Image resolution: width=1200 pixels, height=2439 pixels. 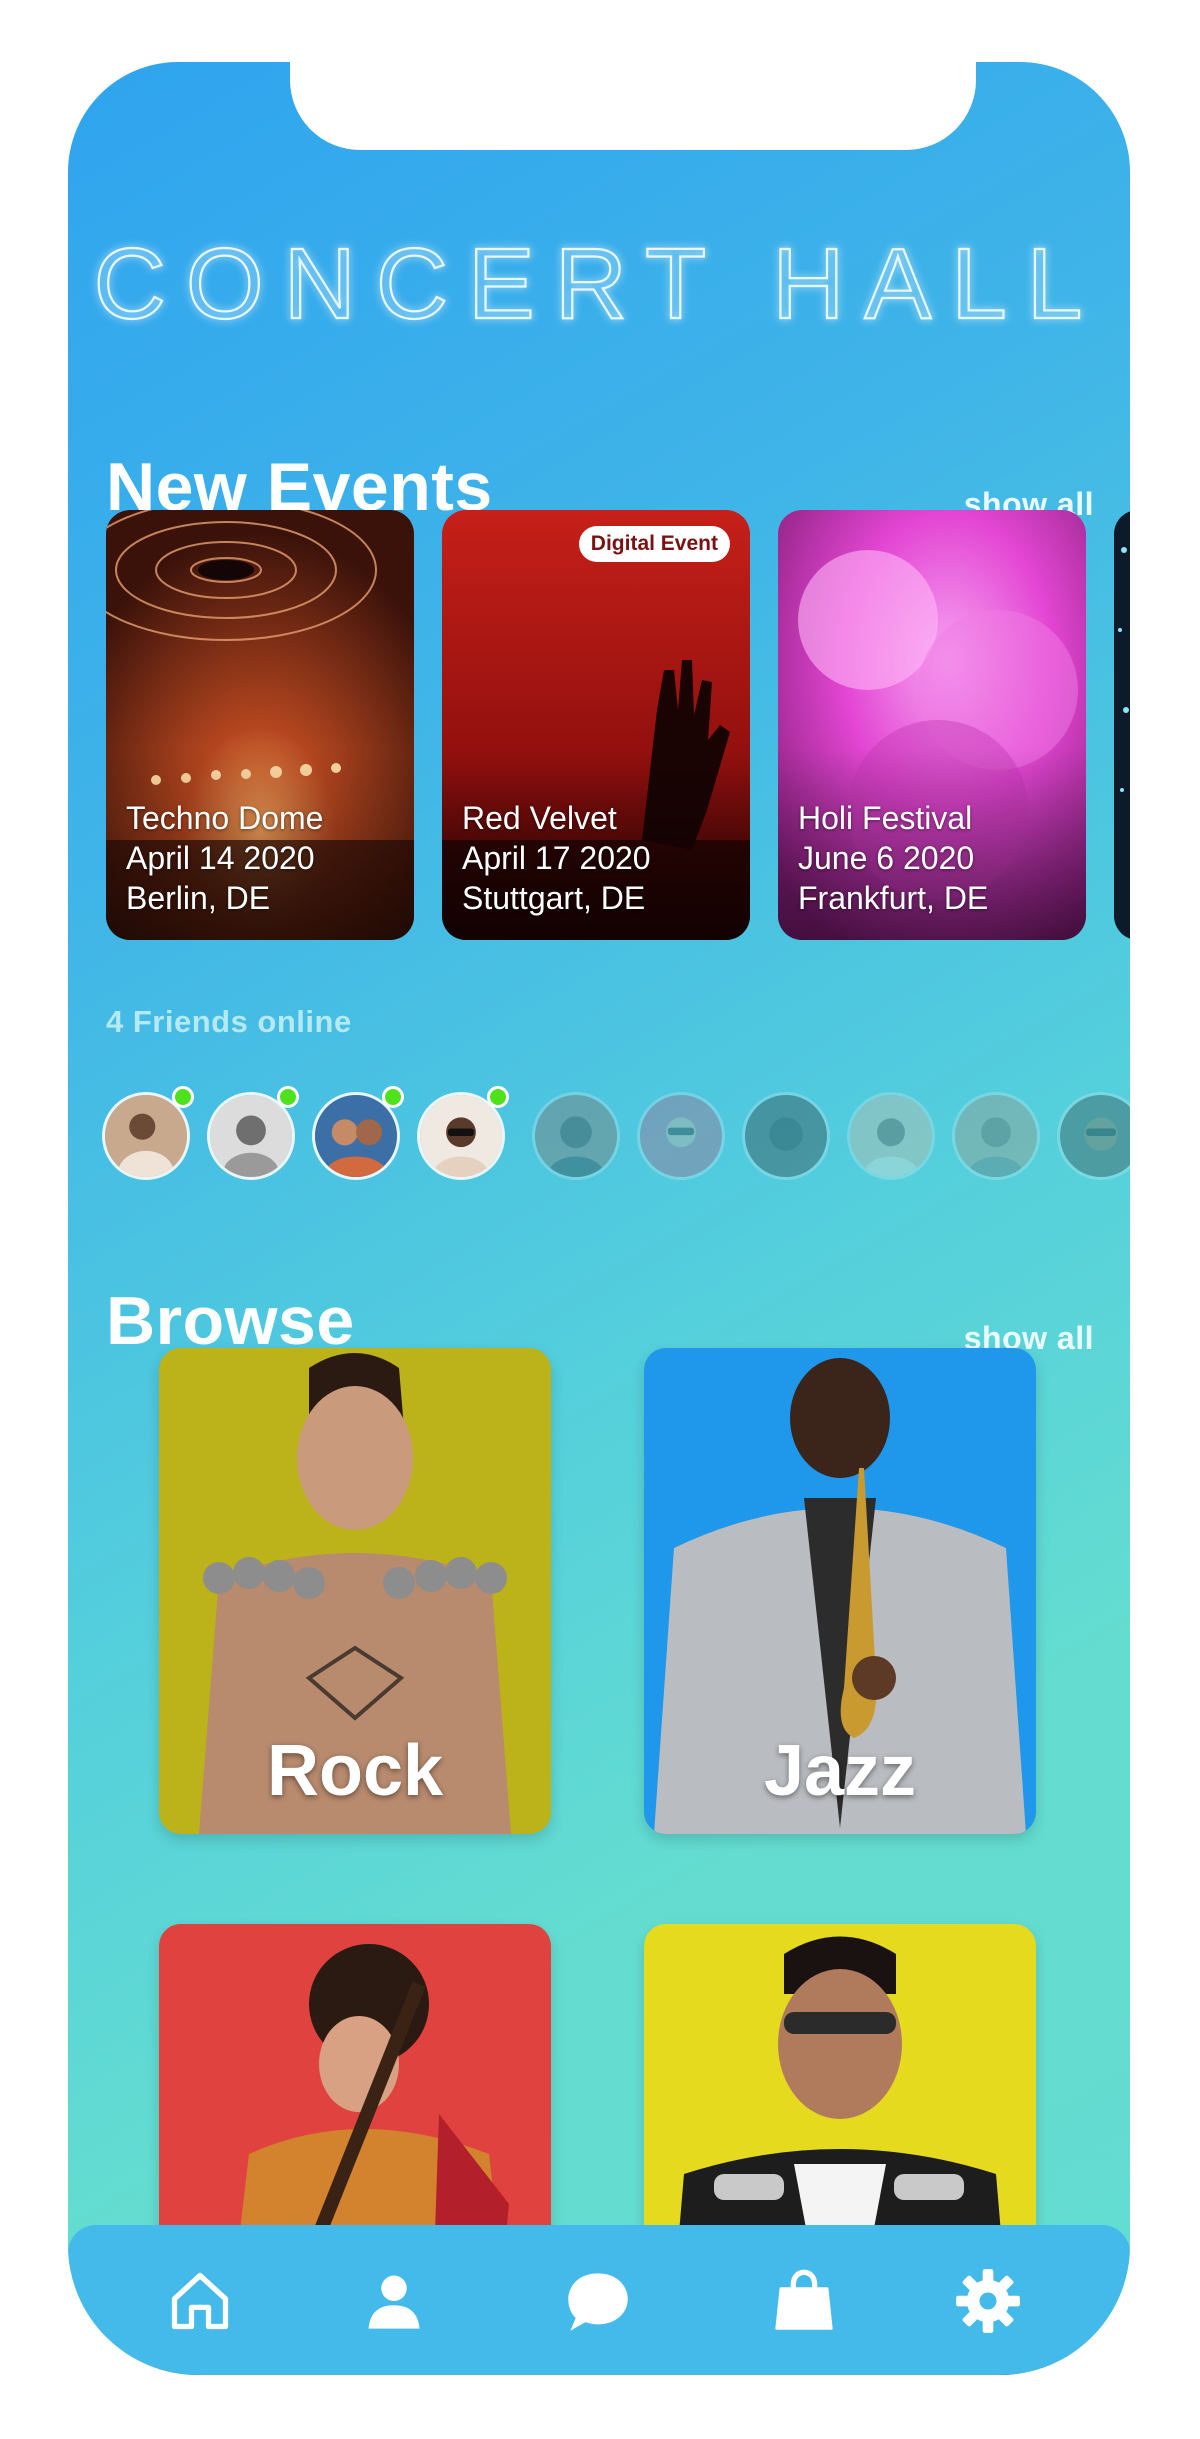 What do you see at coordinates (220, 858) in the screenshot?
I see `event-date: April 14 2020` at bounding box center [220, 858].